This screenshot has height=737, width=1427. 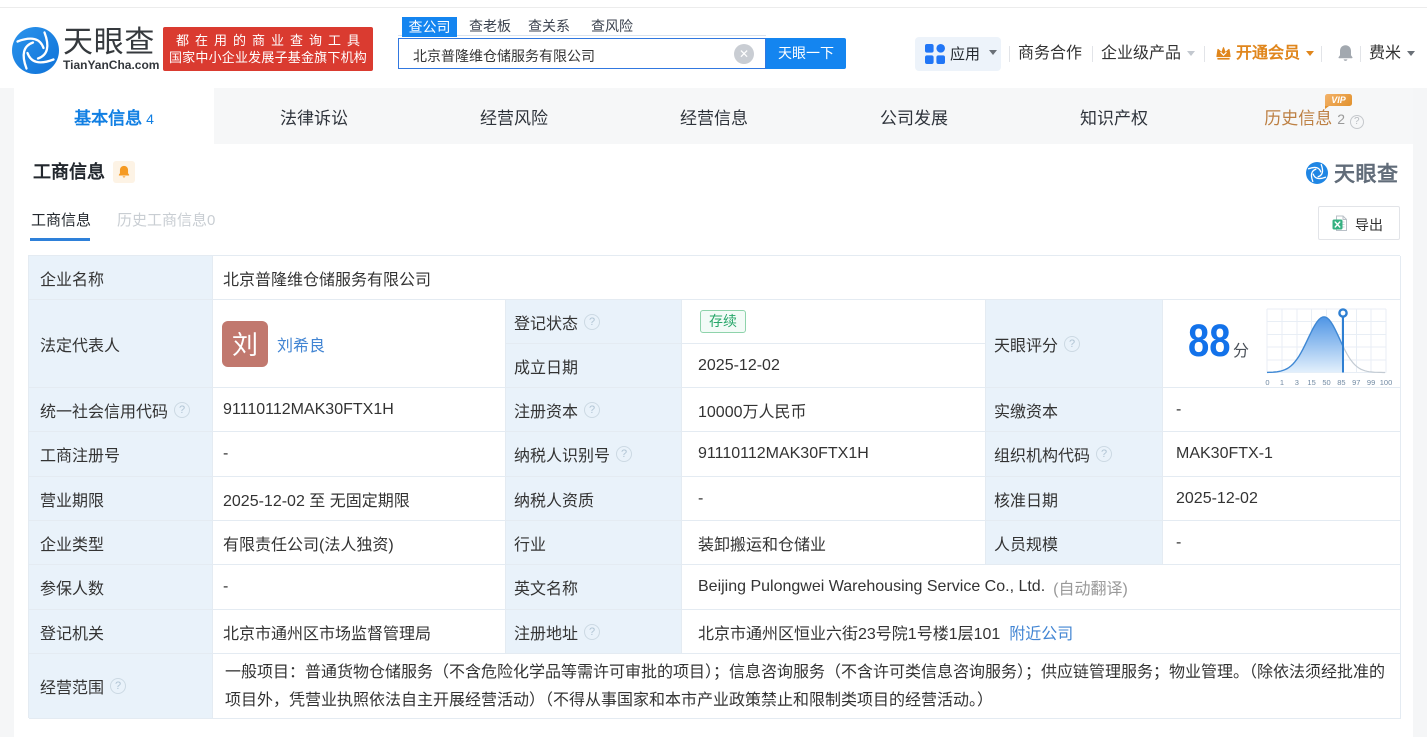 I want to click on svg-text: 100, so click(x=1386, y=382).